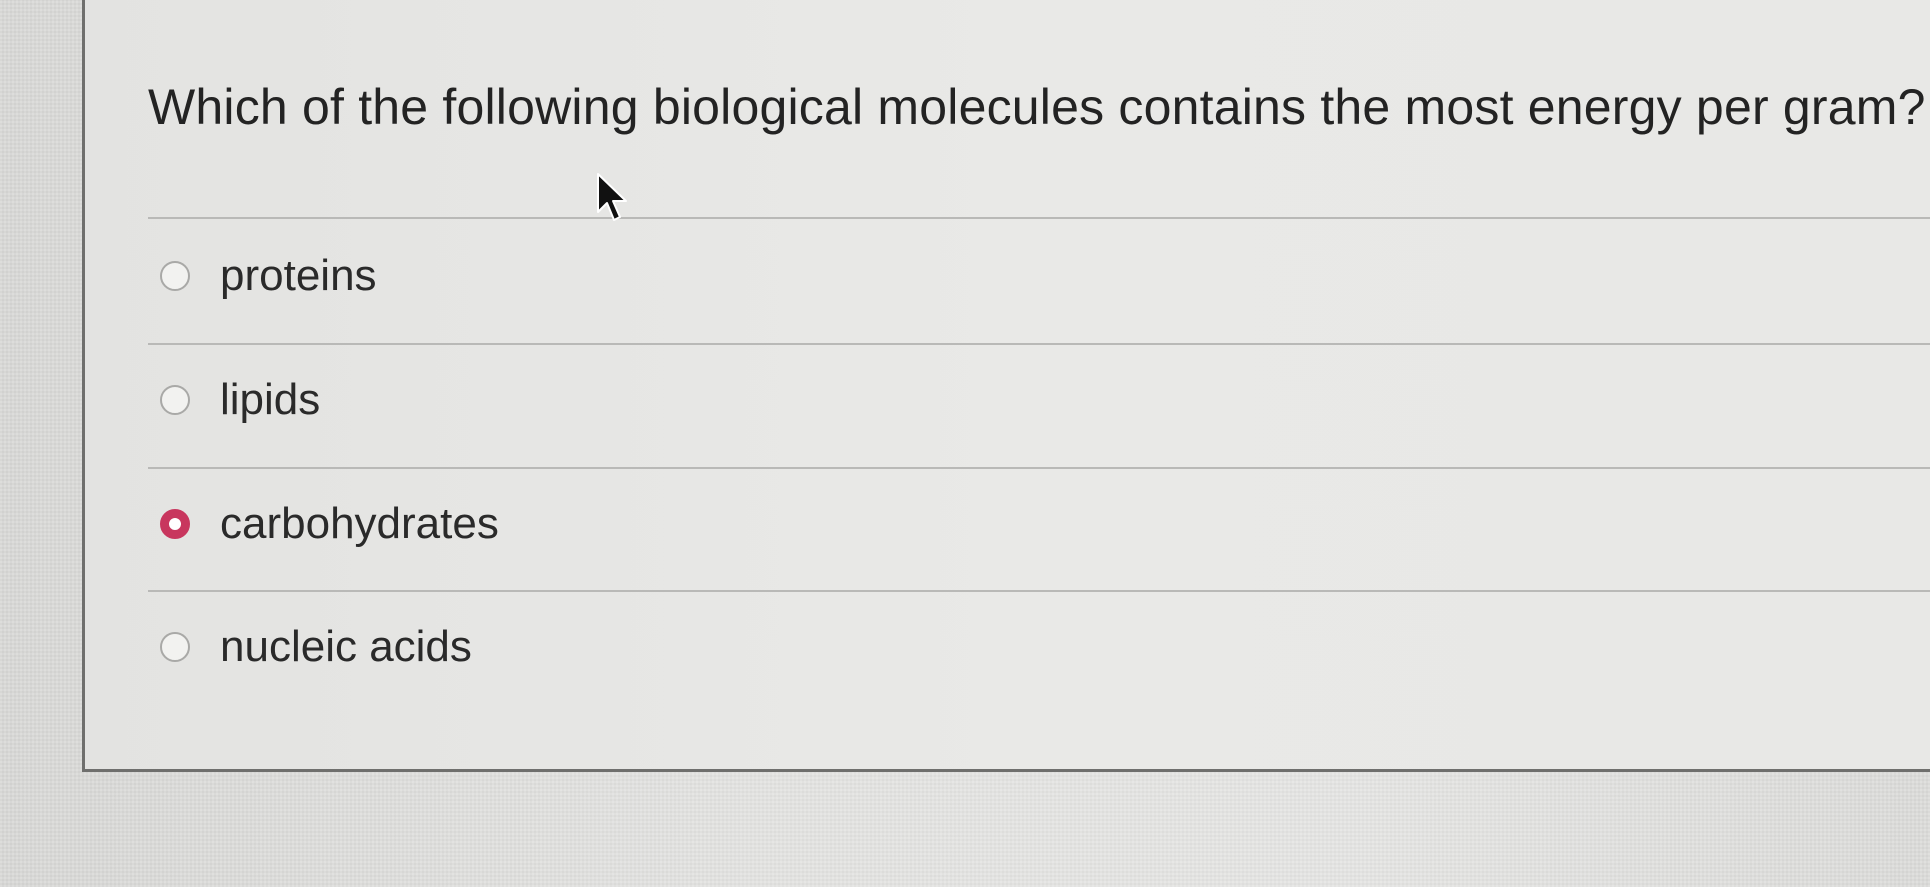  Describe the element at coordinates (346, 646) in the screenshot. I see `option-label: nucleic acids` at that location.